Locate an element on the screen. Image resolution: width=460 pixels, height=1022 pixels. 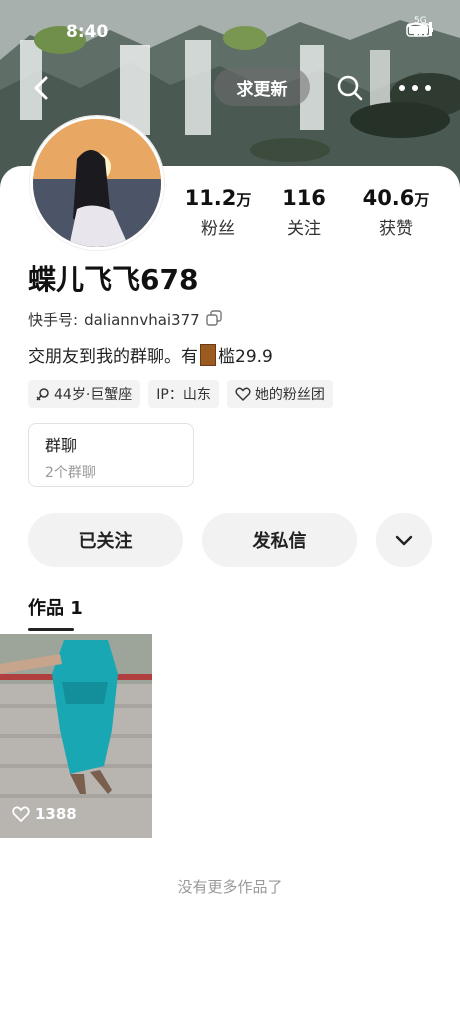
stat-following: 116 关注 is located at coordinates (304, 212).